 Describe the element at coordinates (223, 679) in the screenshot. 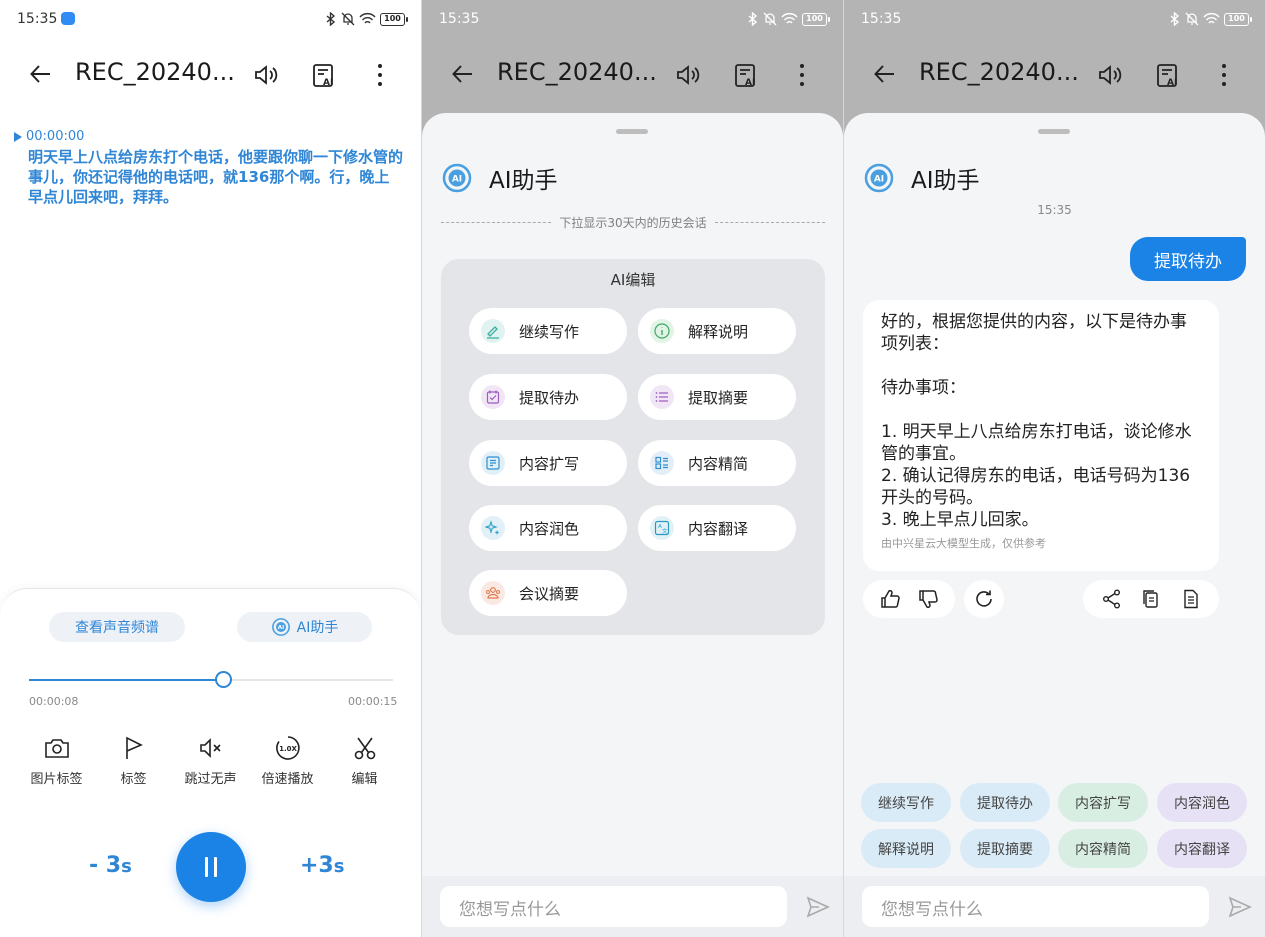

I see `playback-slider-handle` at that location.